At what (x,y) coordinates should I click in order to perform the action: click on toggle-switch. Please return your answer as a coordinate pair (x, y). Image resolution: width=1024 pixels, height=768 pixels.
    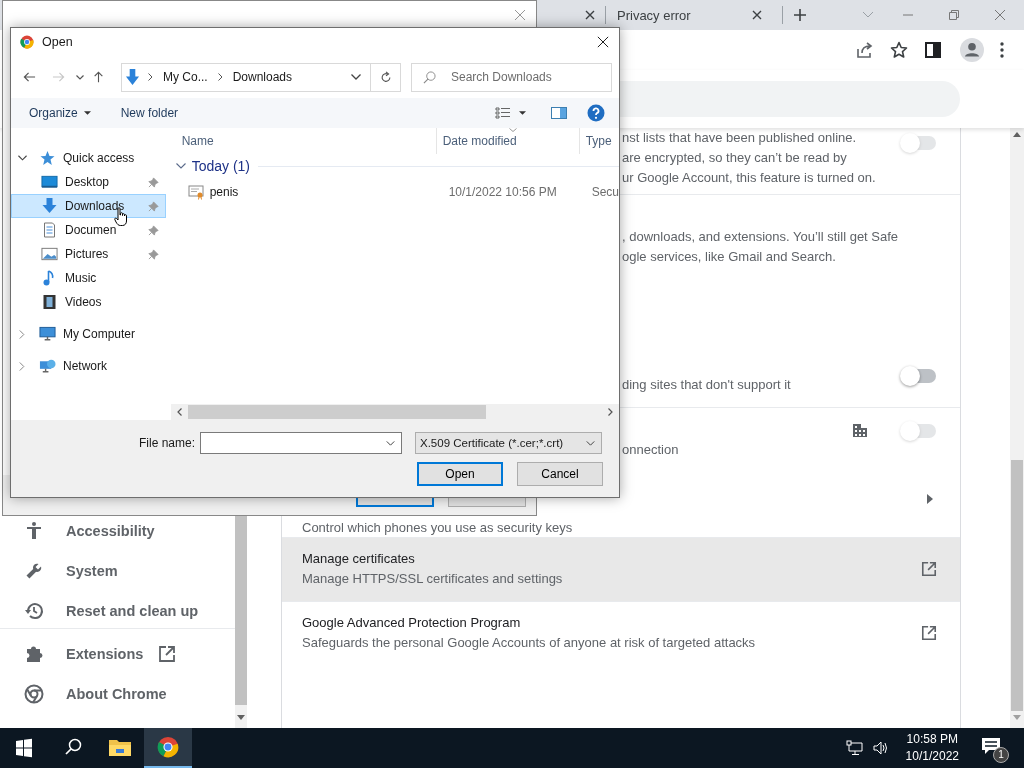
    Looking at the image, I should click on (919, 376).